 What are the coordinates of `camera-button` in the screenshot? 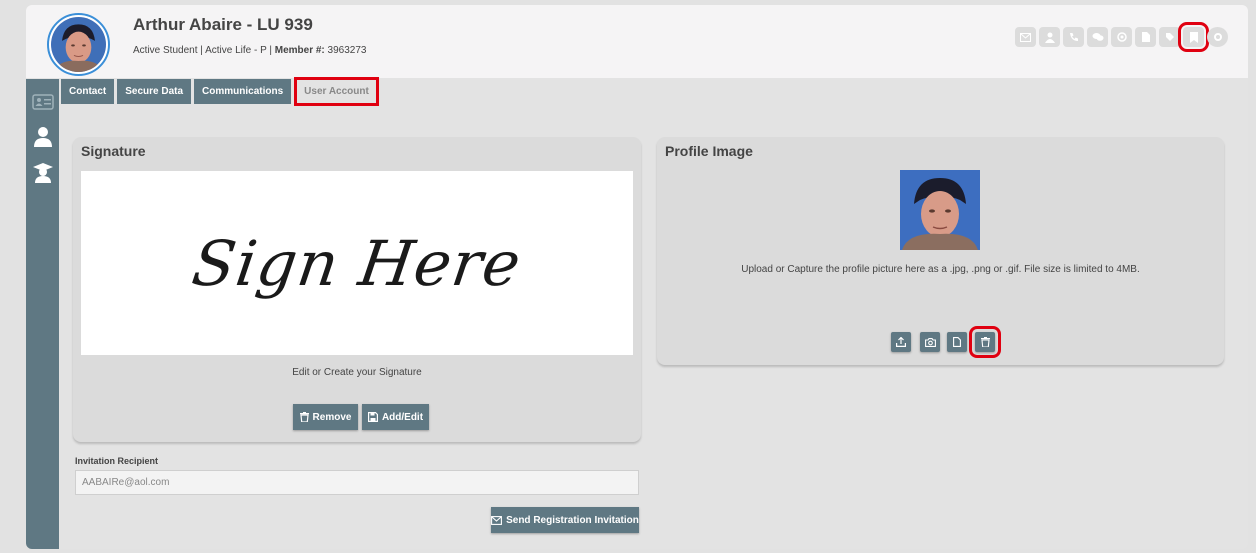 It's located at (930, 342).